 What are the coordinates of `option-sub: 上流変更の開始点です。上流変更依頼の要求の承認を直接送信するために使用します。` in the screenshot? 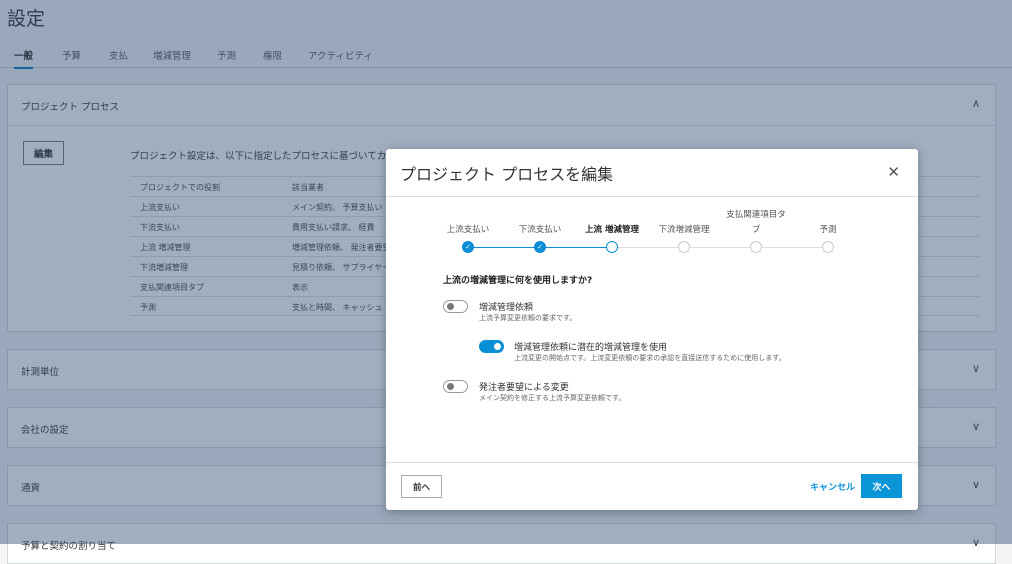 It's located at (650, 358).